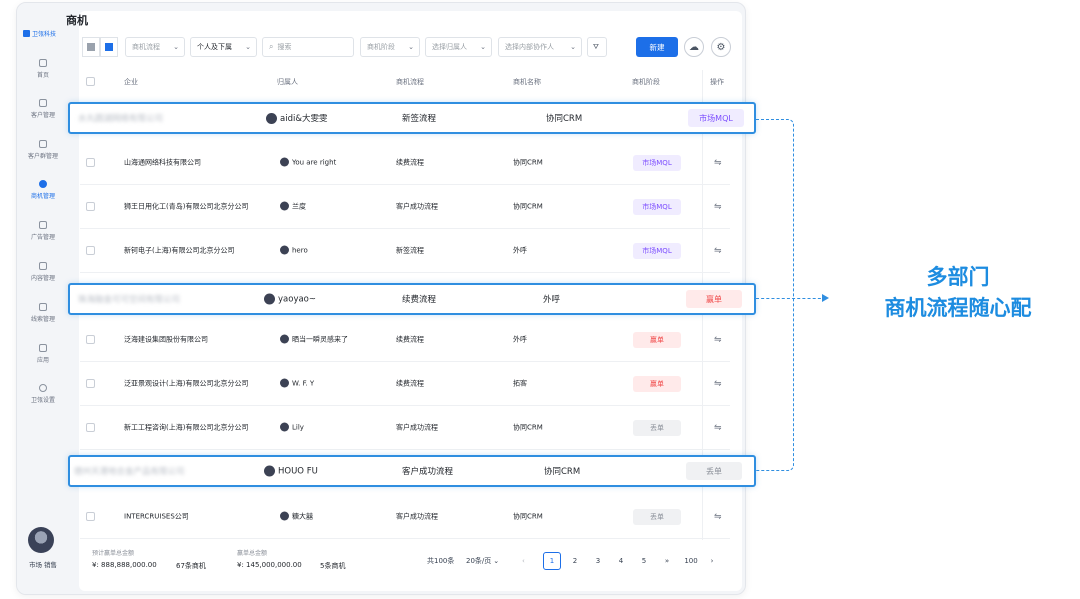  Describe the element at coordinates (26, 33) in the screenshot. I see `logo-icon` at that location.